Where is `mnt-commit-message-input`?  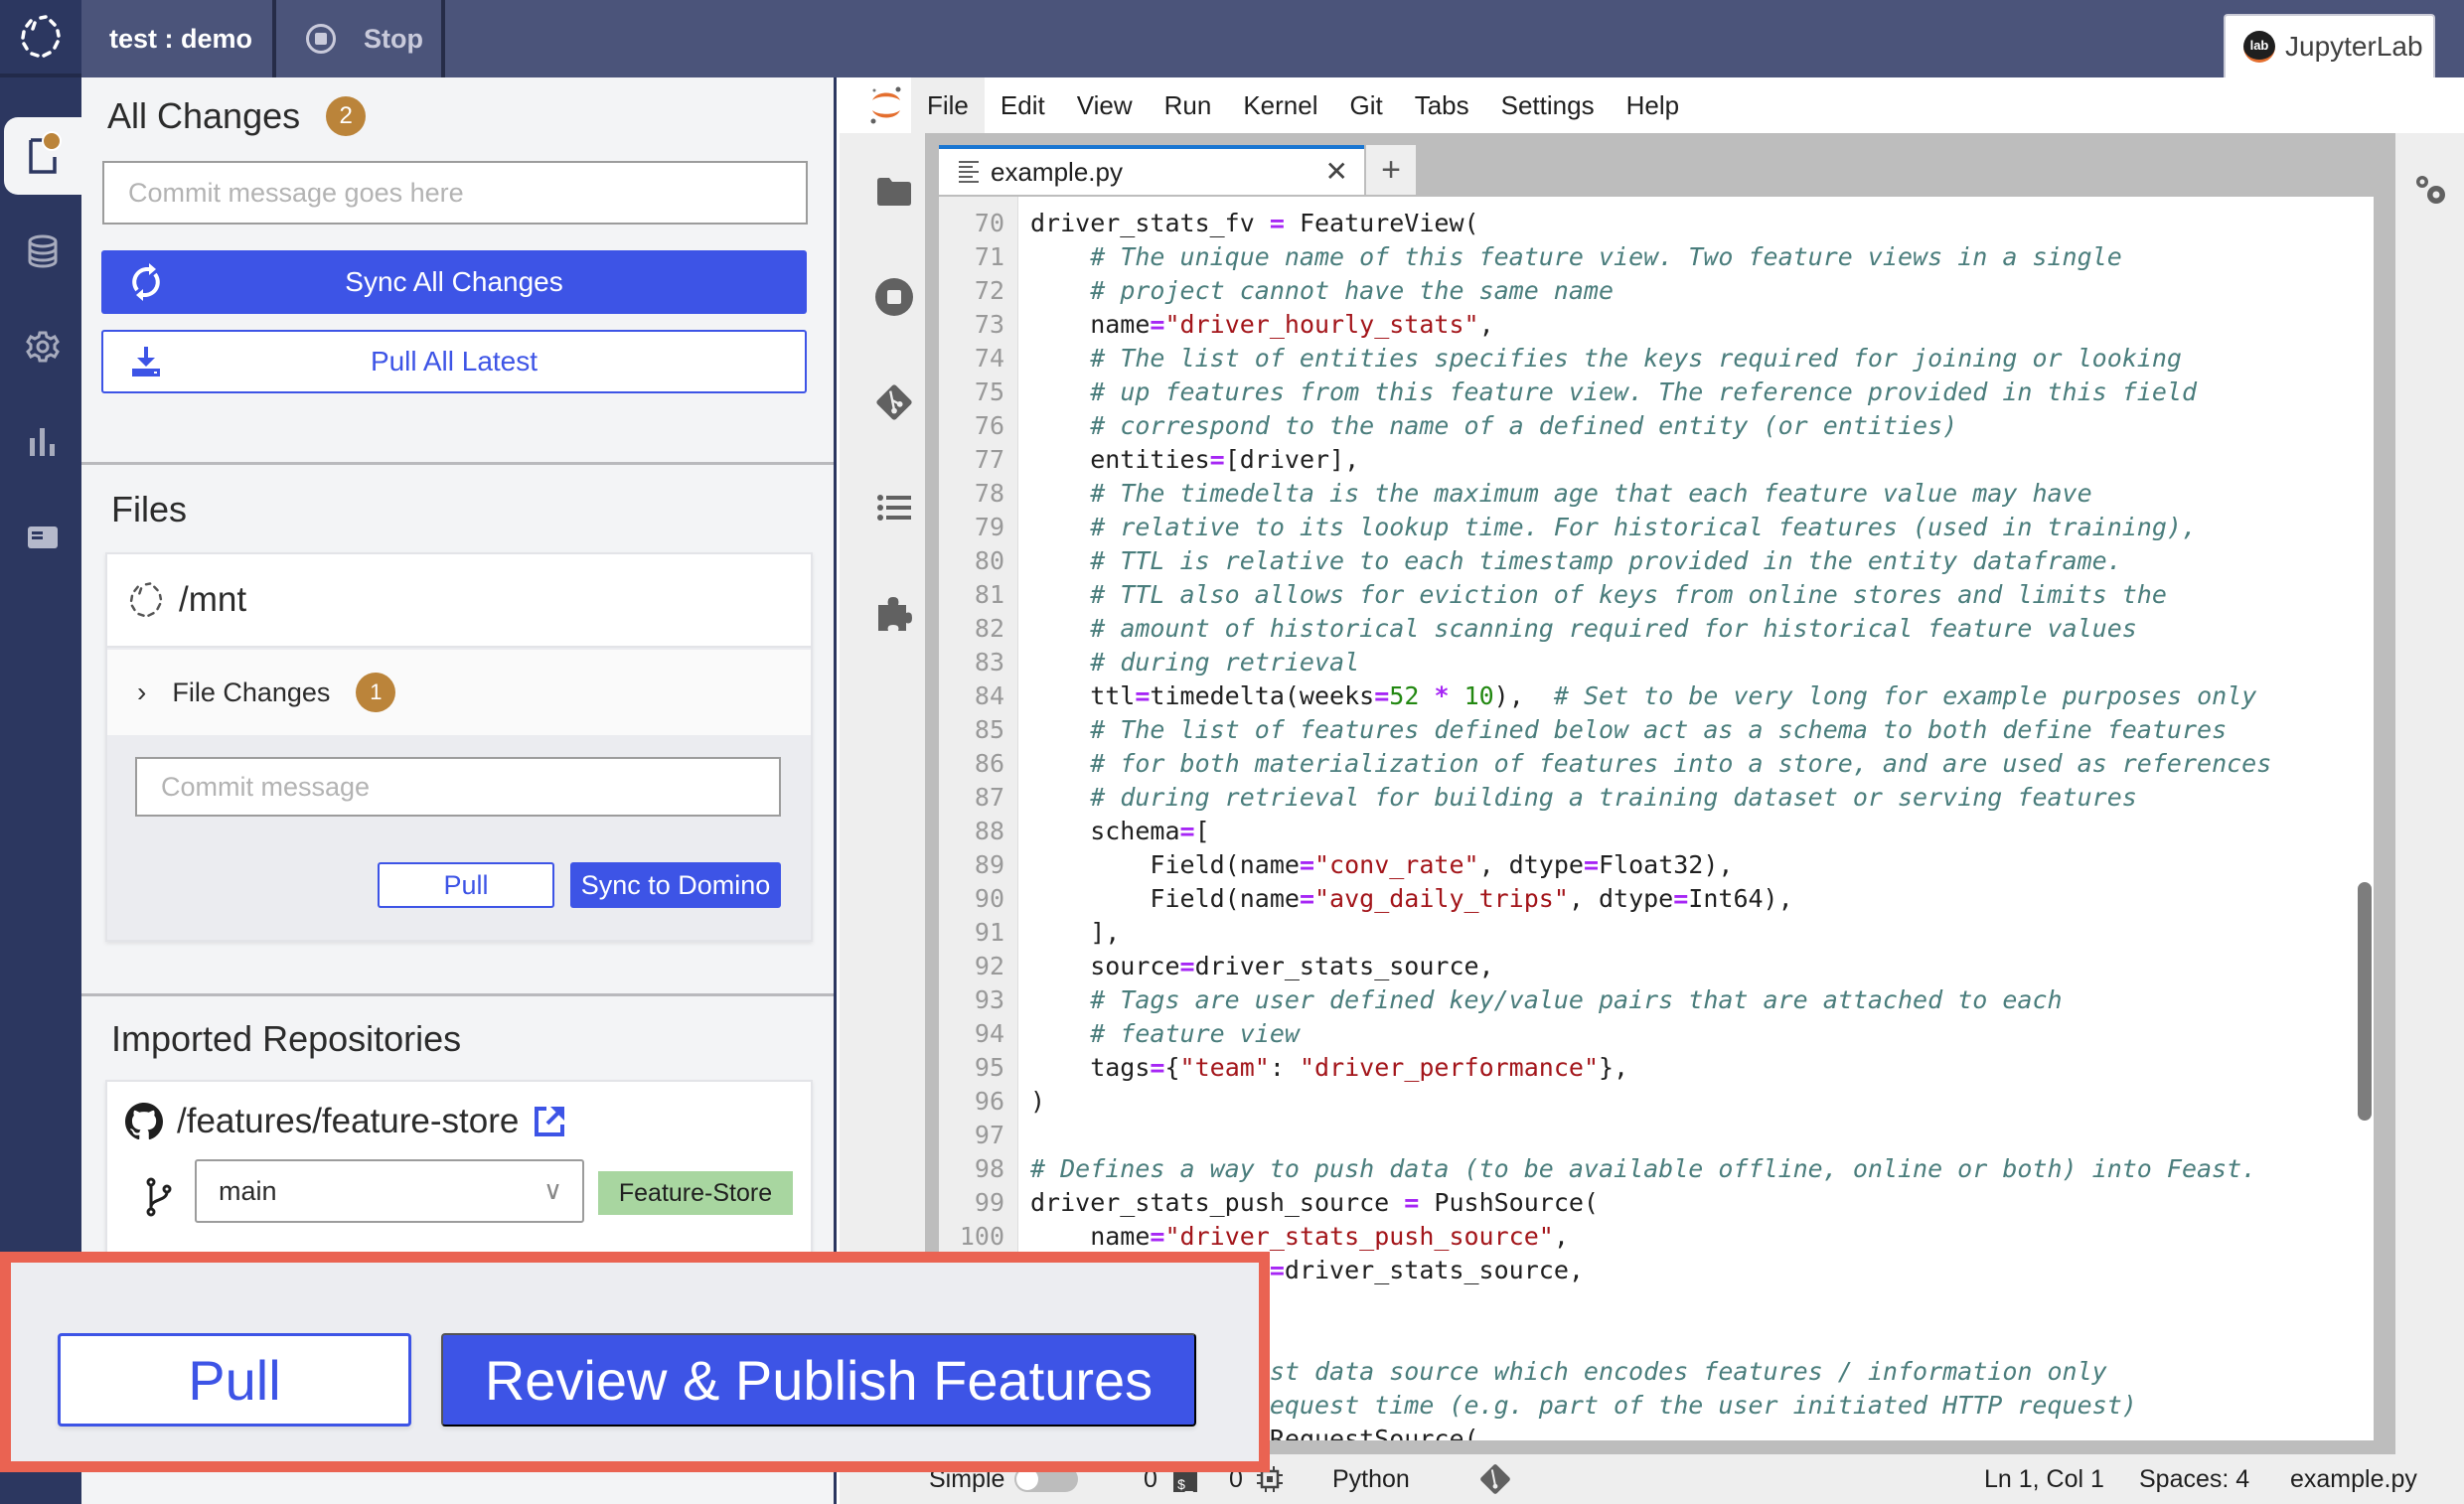 mnt-commit-message-input is located at coordinates (458, 787).